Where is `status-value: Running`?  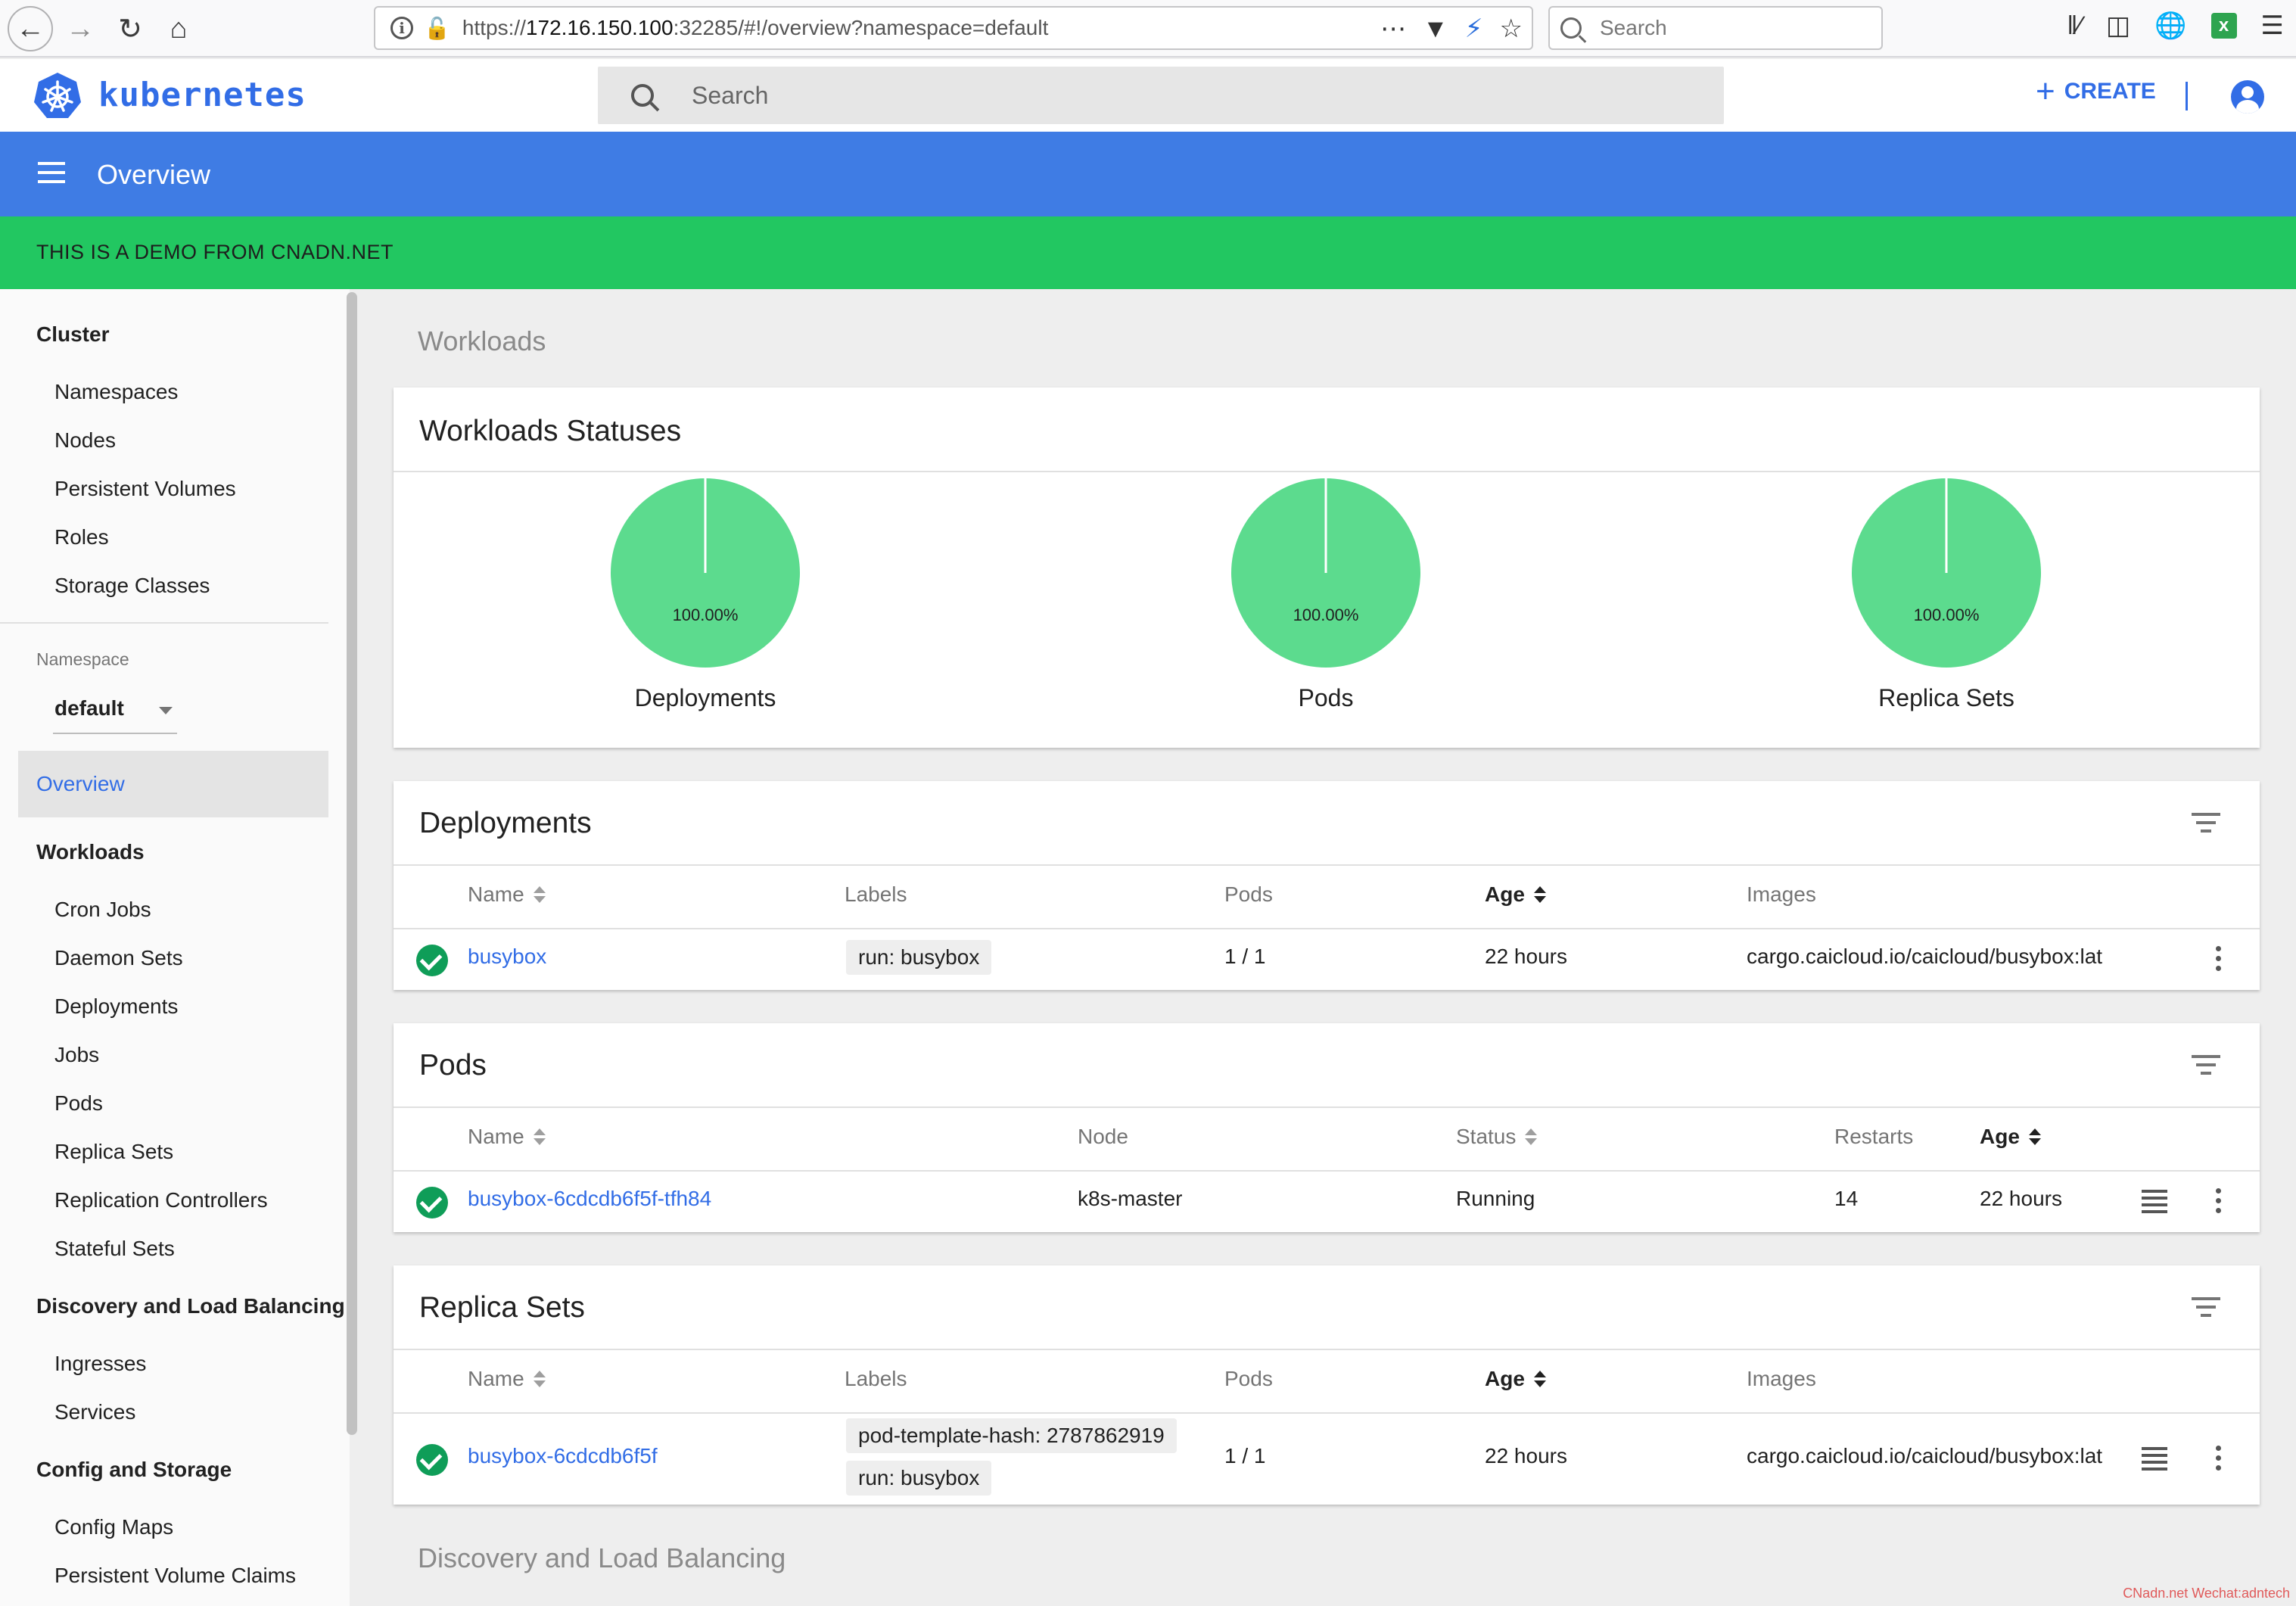 status-value: Running is located at coordinates (1495, 1198).